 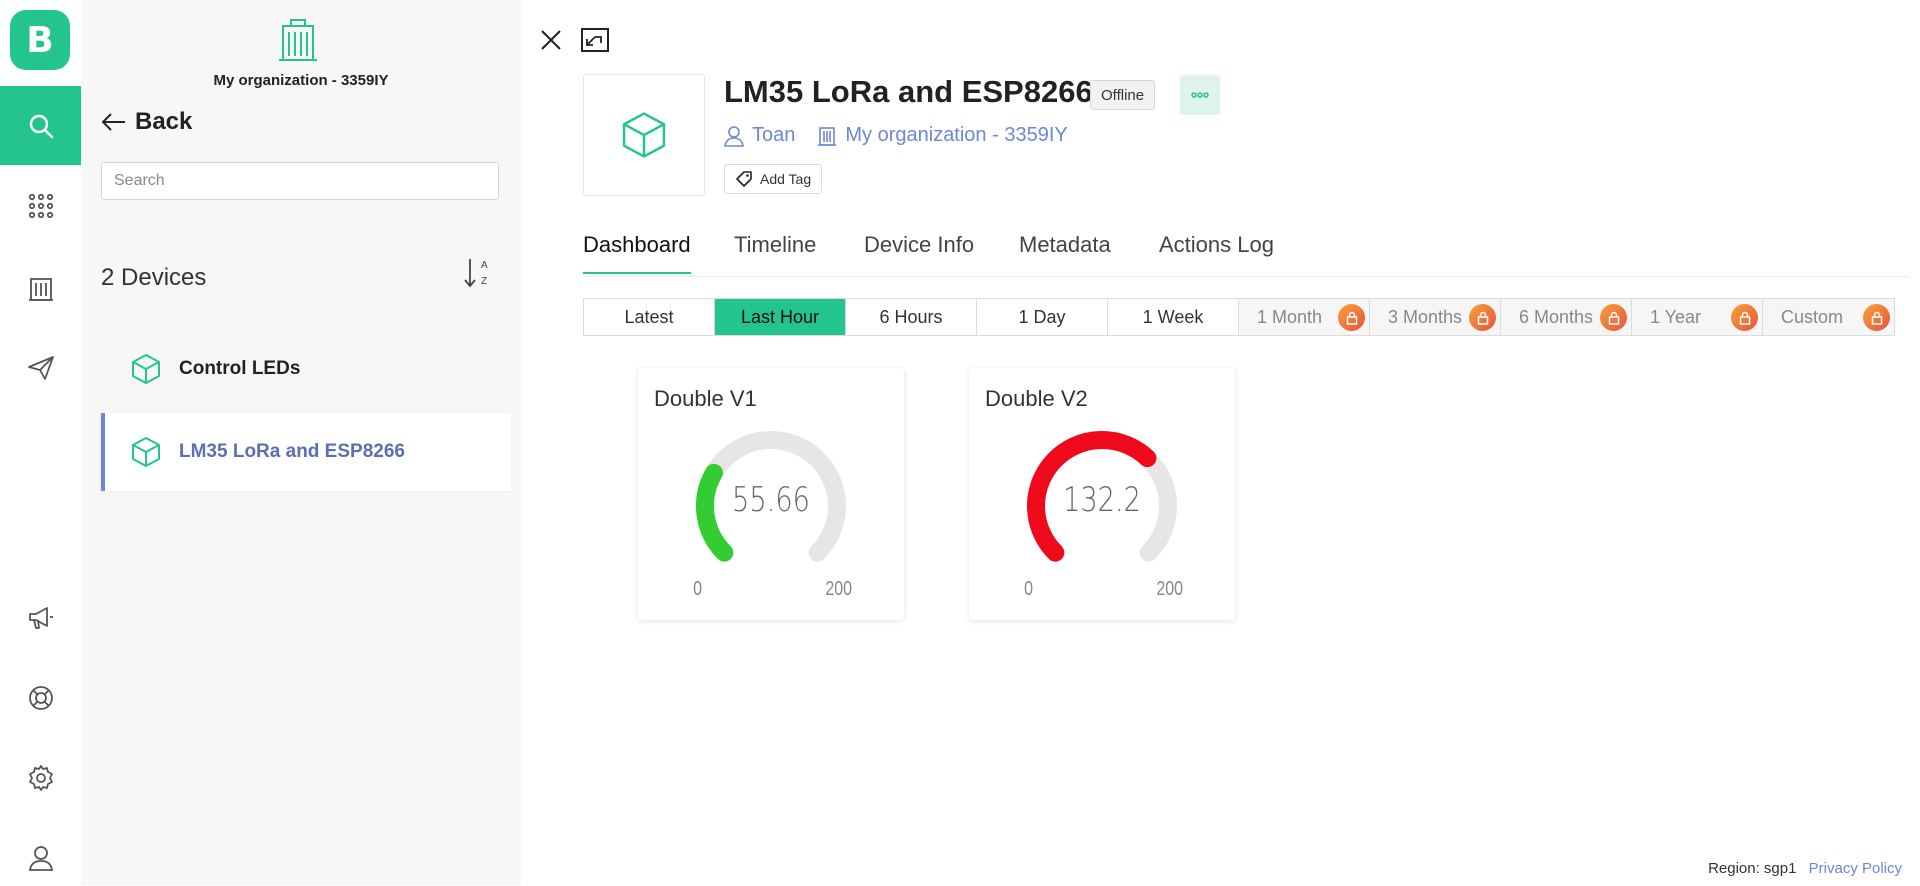 I want to click on back-button: Back, so click(x=146, y=122).